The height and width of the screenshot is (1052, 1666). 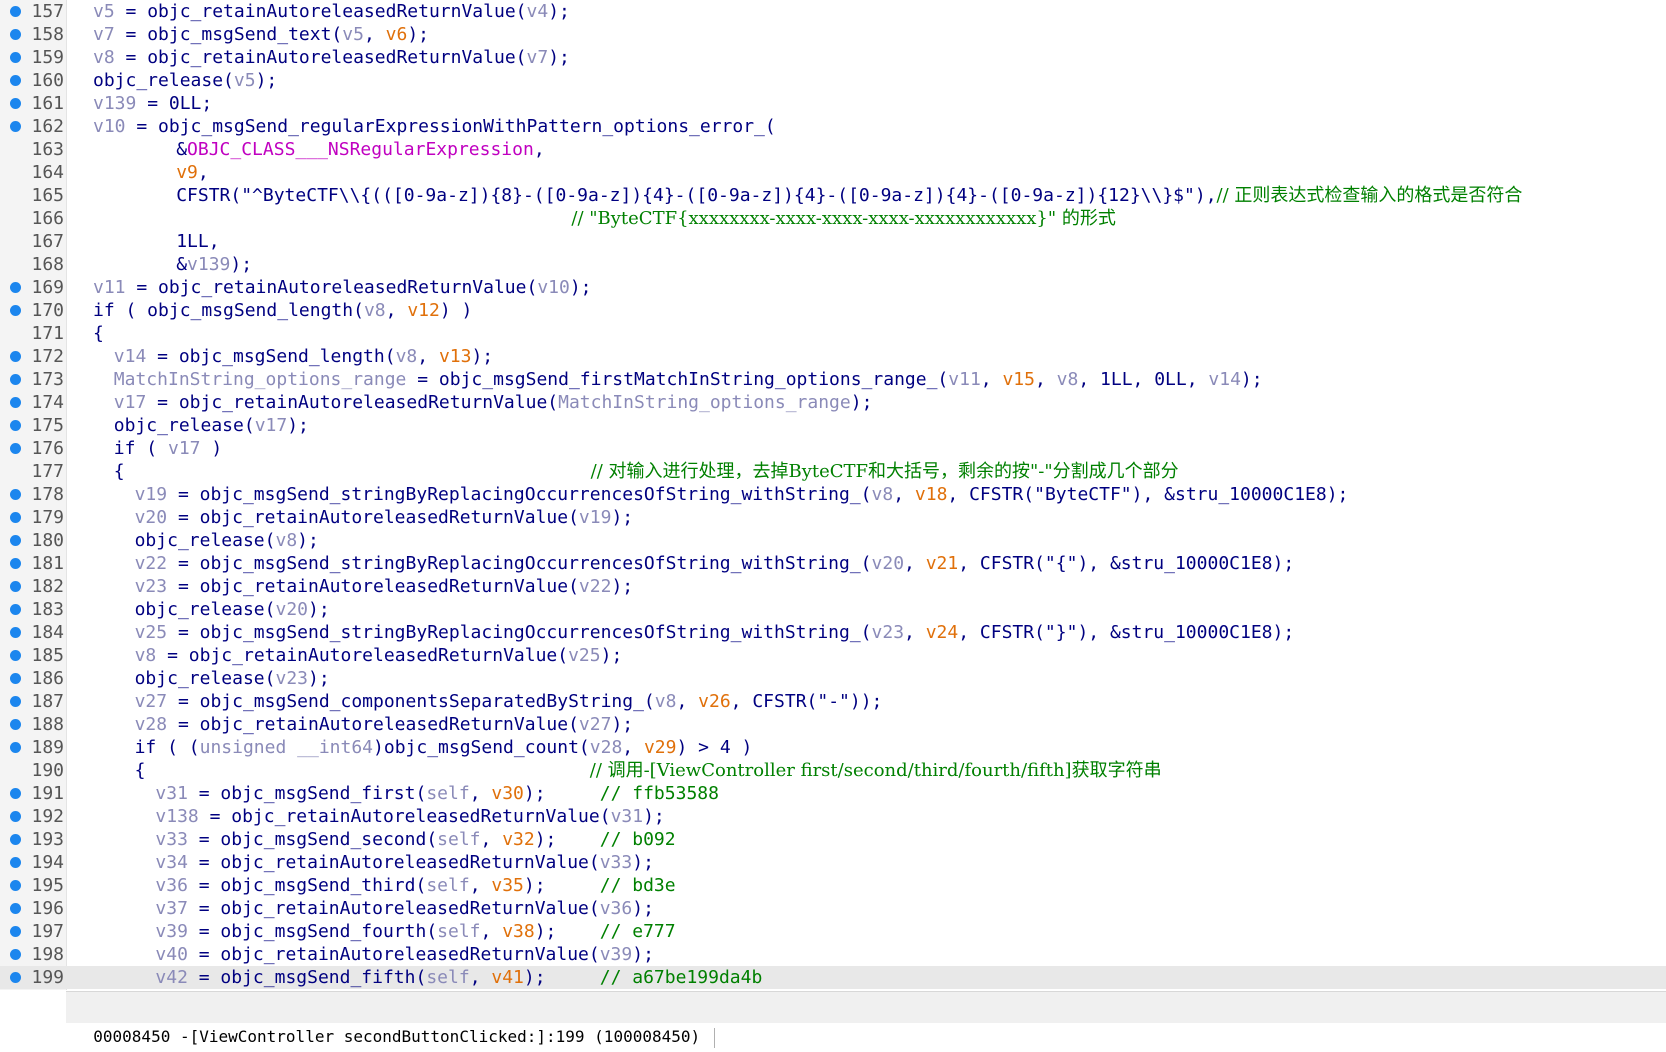 What do you see at coordinates (833, 356) in the screenshot?
I see `code-line: 172 v14 = objc_msgSend_length(v8, v13);` at bounding box center [833, 356].